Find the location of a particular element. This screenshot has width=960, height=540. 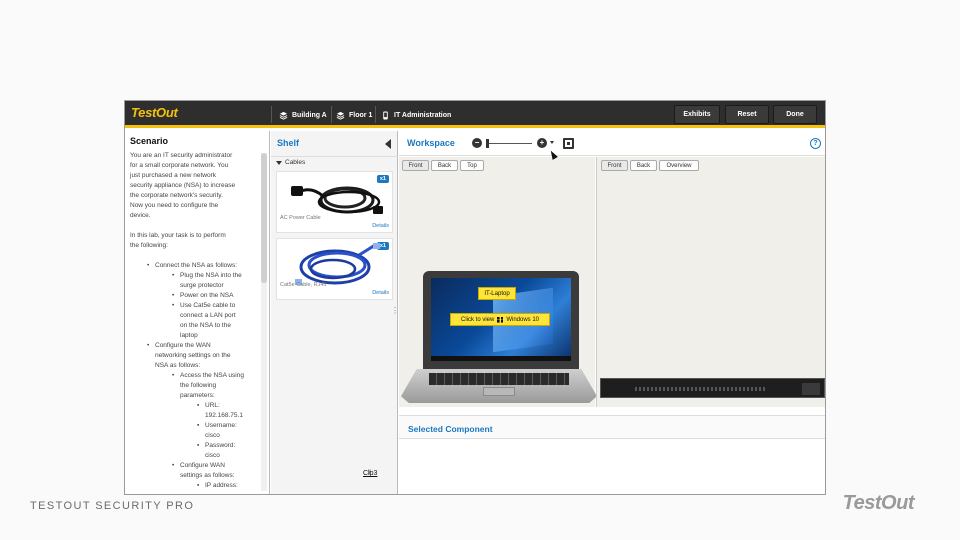

laptop-device: IT-Laptop Click to view Windows 10 is located at coordinates (501, 321).